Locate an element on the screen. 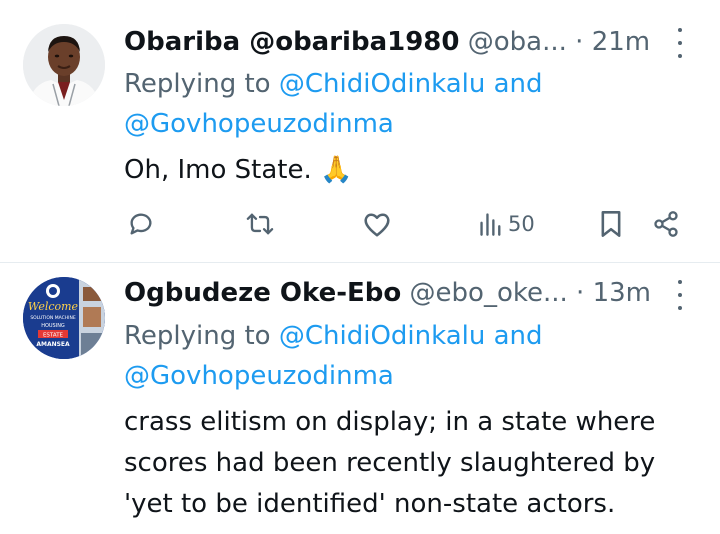 This screenshot has height=534, width=720. bookmark-button is located at coordinates (611, 224).